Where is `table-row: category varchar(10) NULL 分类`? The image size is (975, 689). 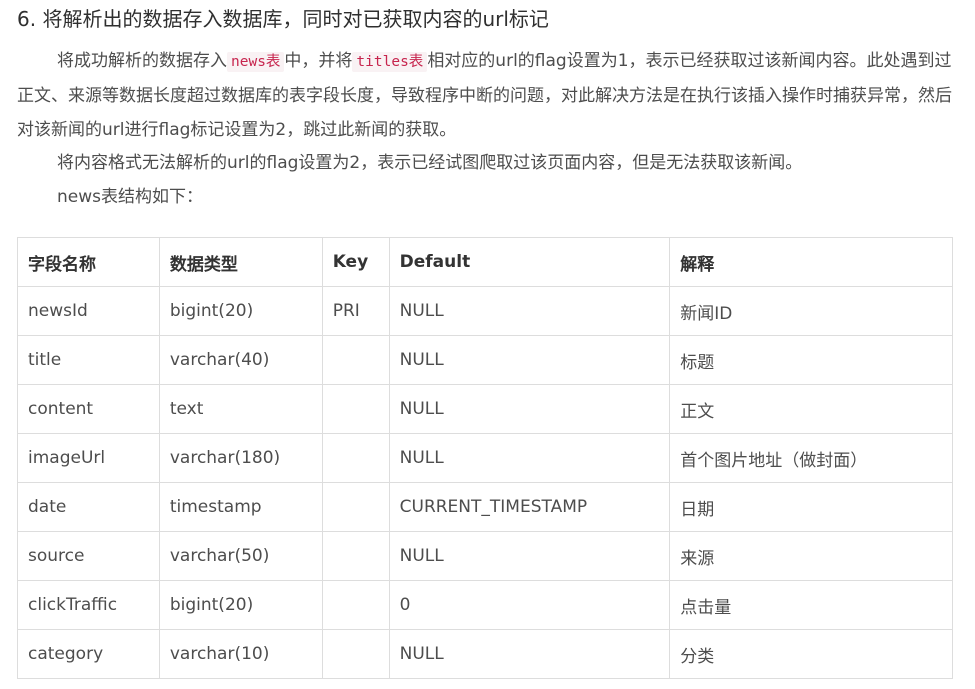
table-row: category varchar(10) NULL 分类 is located at coordinates (485, 654).